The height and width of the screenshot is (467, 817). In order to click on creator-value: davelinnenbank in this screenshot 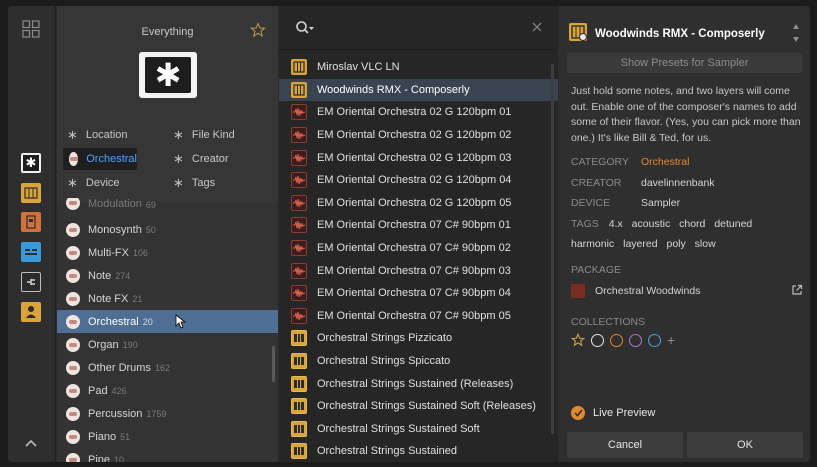, I will do `click(678, 183)`.